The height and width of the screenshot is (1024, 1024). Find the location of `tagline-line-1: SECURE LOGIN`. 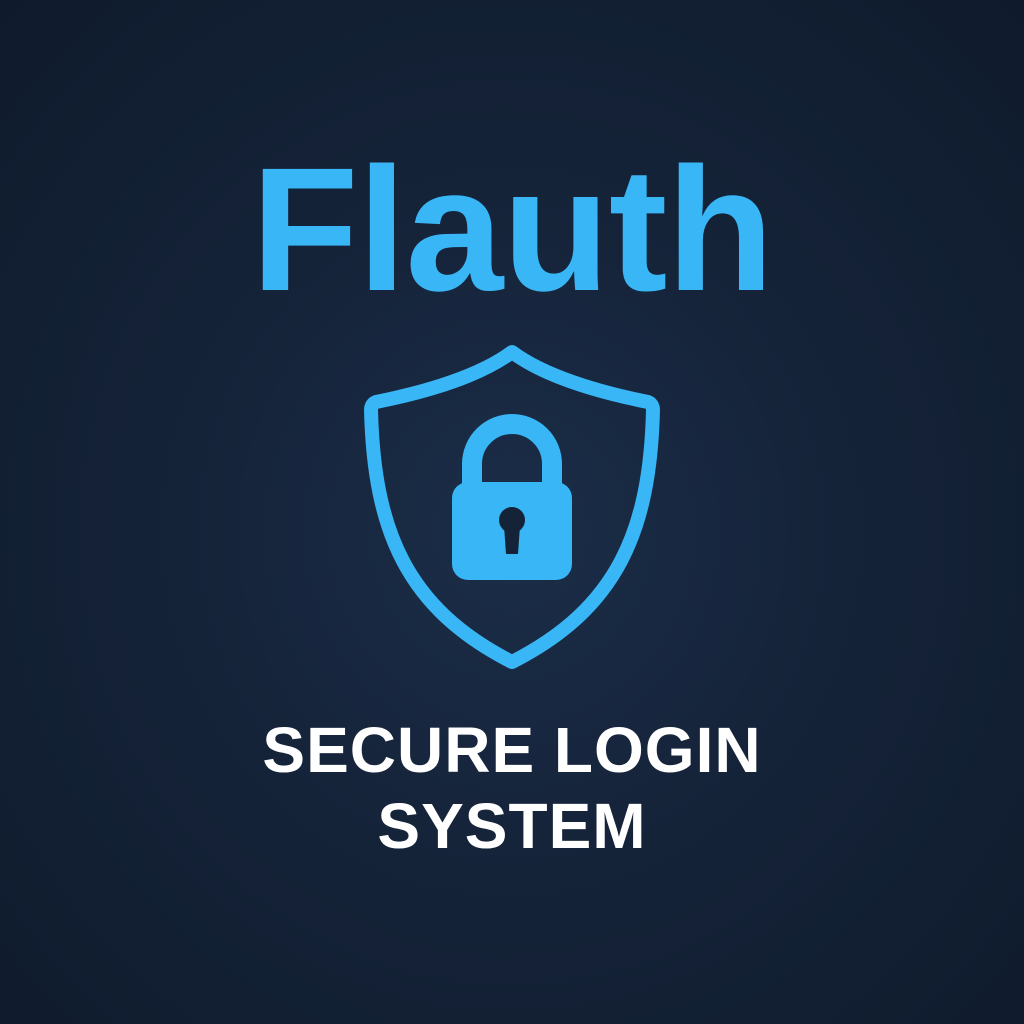

tagline-line-1: SECURE LOGIN is located at coordinates (512, 750).